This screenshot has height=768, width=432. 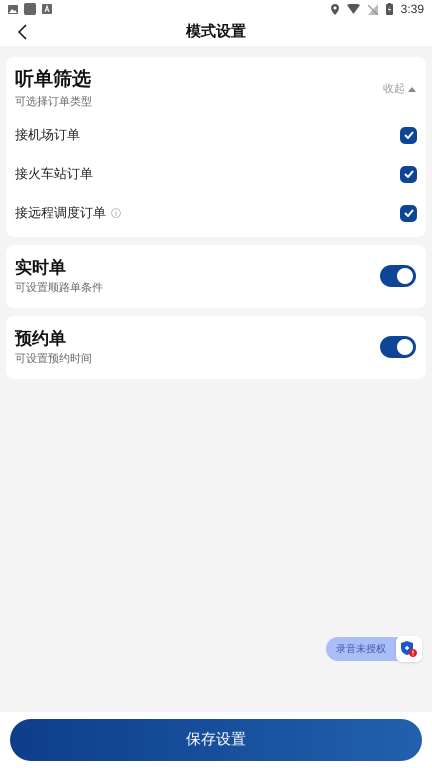 What do you see at coordinates (47, 135) in the screenshot?
I see `option-label: 接机场订单` at bounding box center [47, 135].